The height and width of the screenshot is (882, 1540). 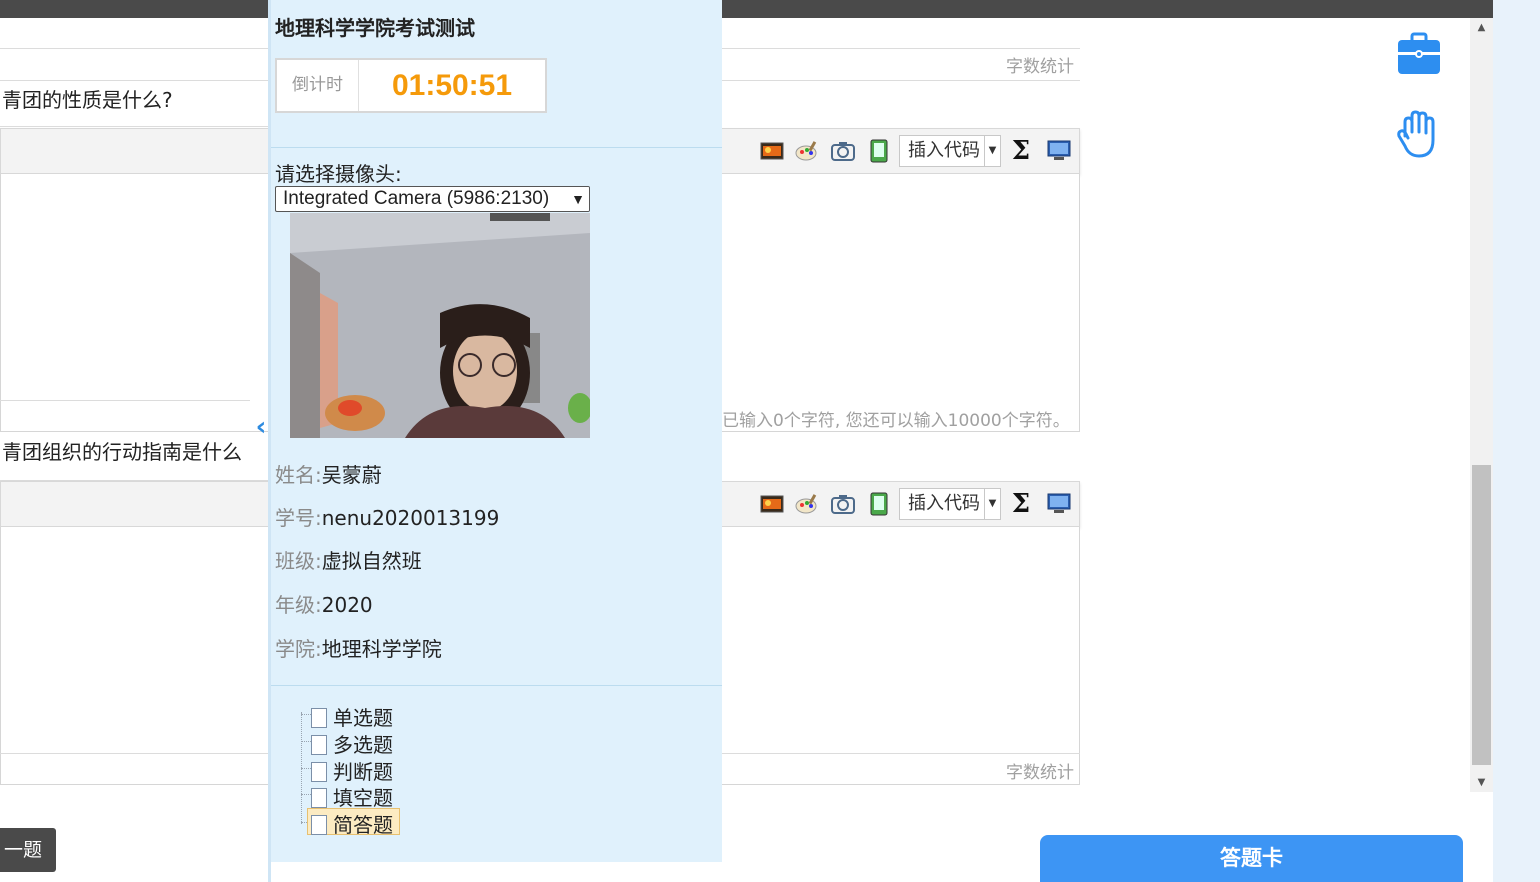 I want to click on info-key: 学号:, so click(x=298, y=518).